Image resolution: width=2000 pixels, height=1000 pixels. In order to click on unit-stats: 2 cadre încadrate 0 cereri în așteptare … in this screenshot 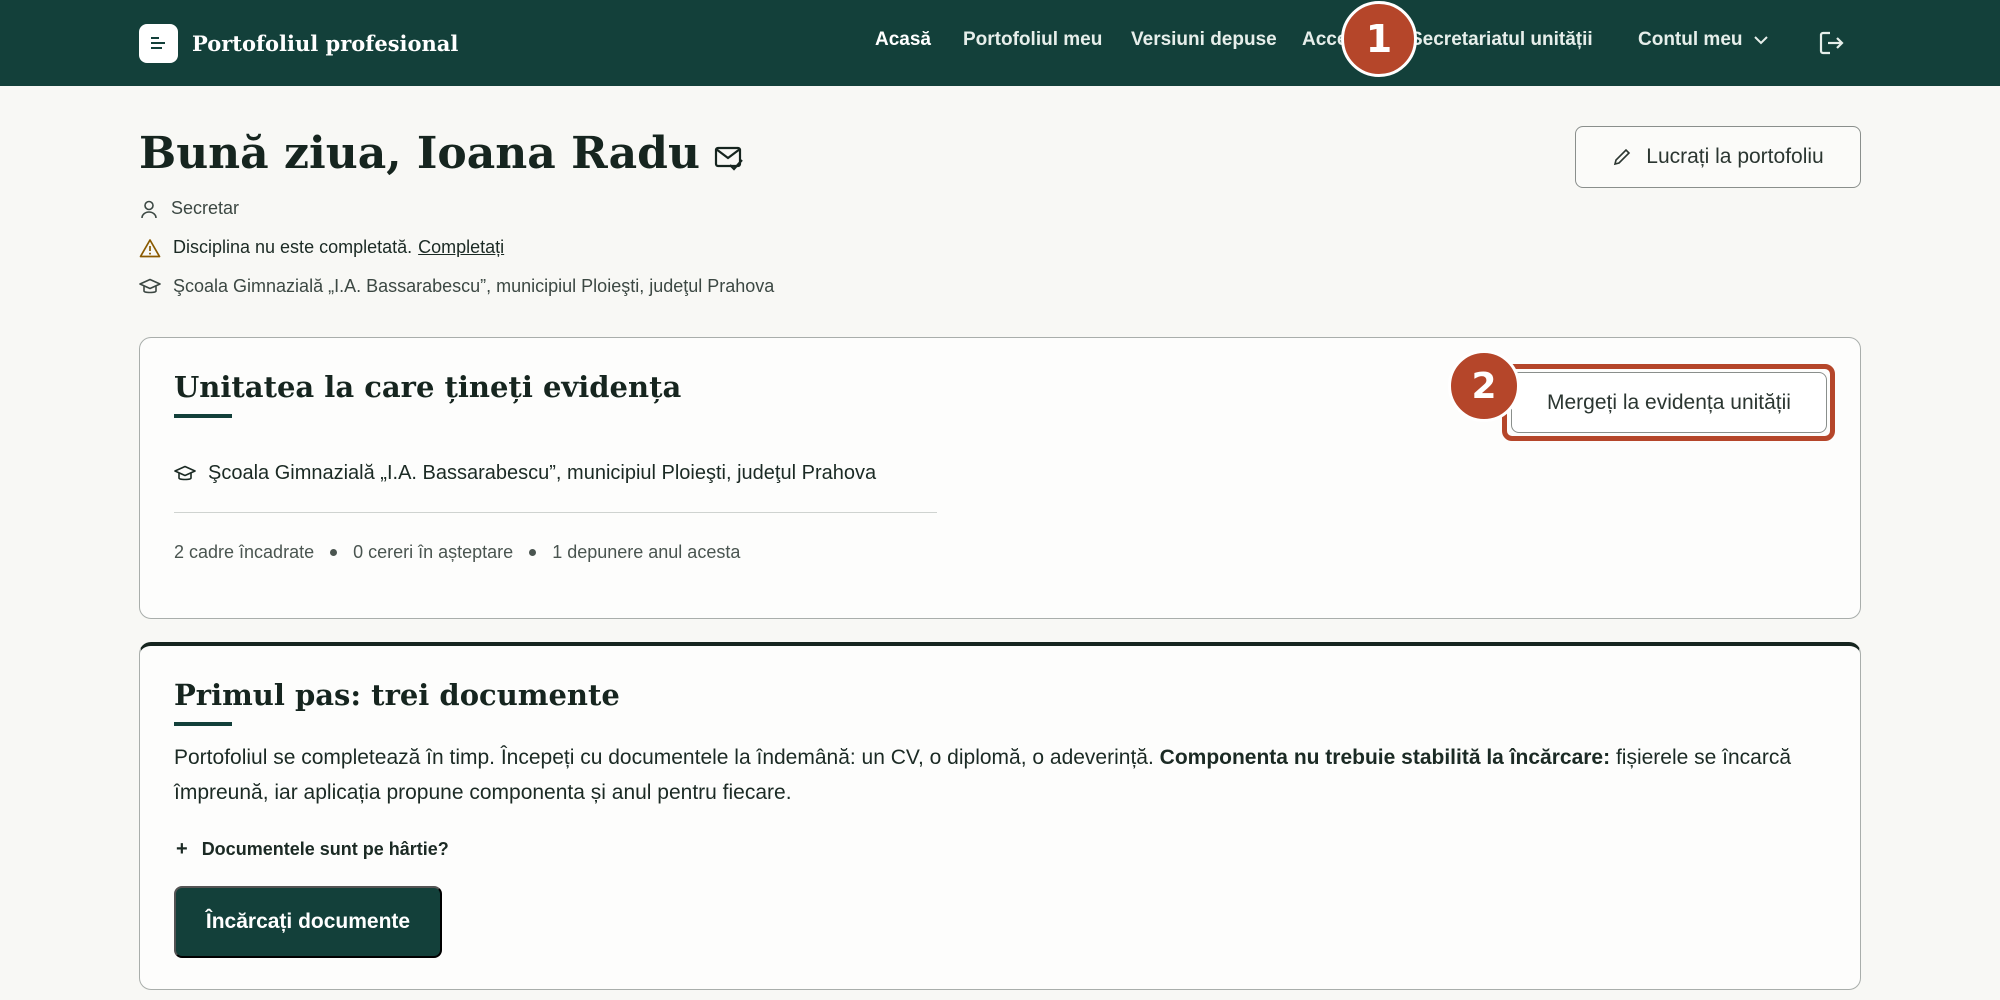, I will do `click(457, 552)`.